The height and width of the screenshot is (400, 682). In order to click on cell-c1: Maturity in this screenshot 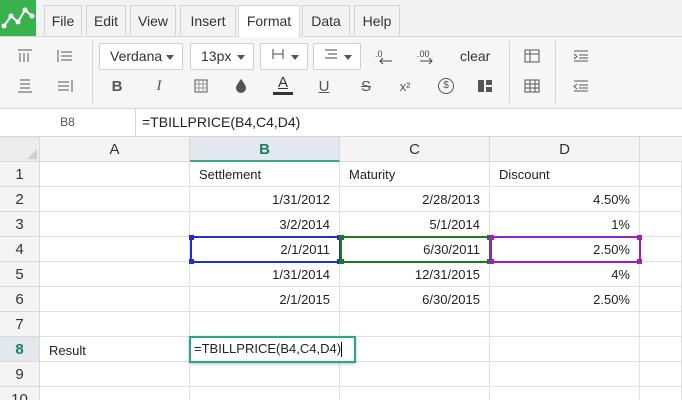, I will do `click(415, 174)`.